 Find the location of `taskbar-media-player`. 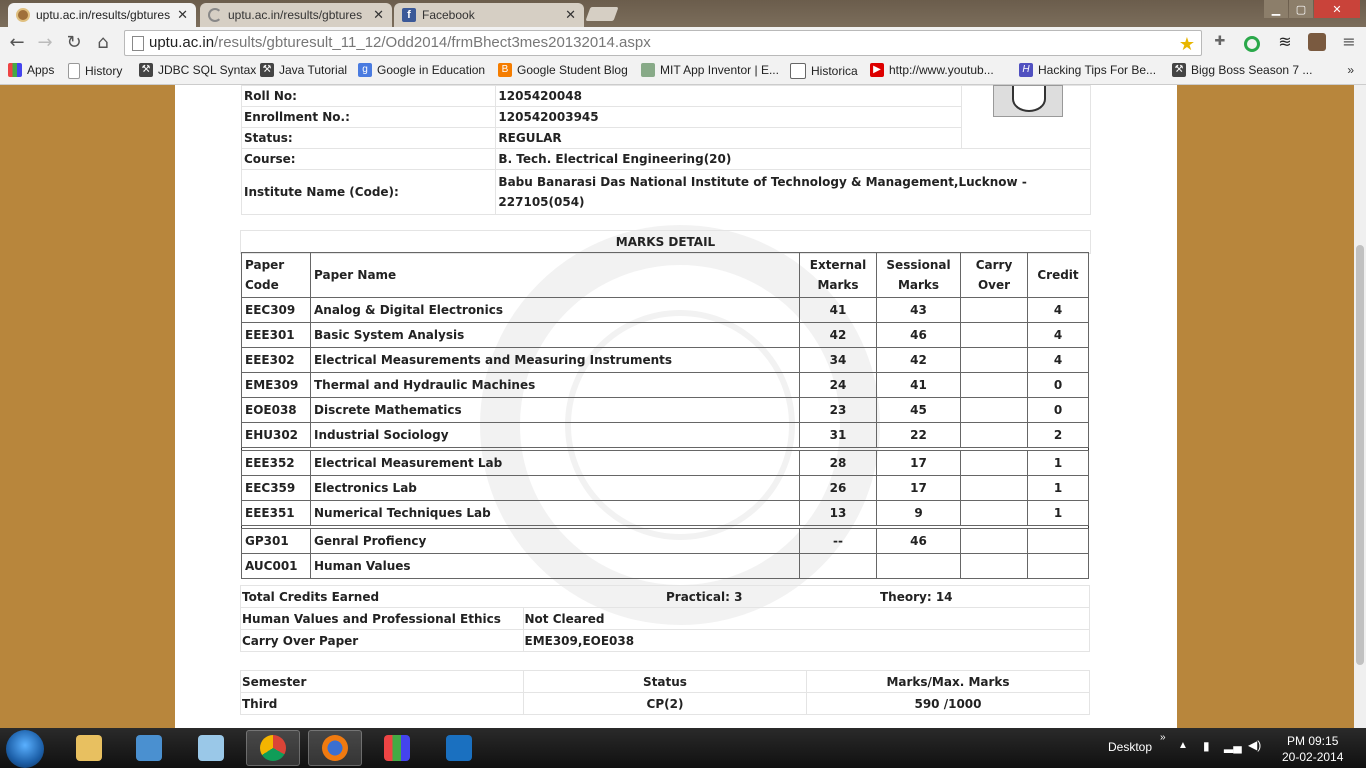

taskbar-media-player is located at coordinates (149, 748).